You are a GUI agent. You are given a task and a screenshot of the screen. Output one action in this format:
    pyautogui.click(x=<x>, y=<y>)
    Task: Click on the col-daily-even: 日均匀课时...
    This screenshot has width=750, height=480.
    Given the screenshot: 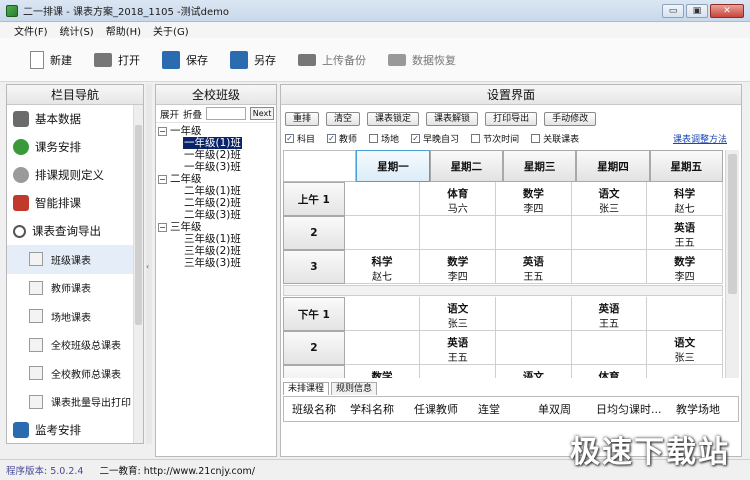 What is the action you would take?
    pyautogui.click(x=628, y=409)
    